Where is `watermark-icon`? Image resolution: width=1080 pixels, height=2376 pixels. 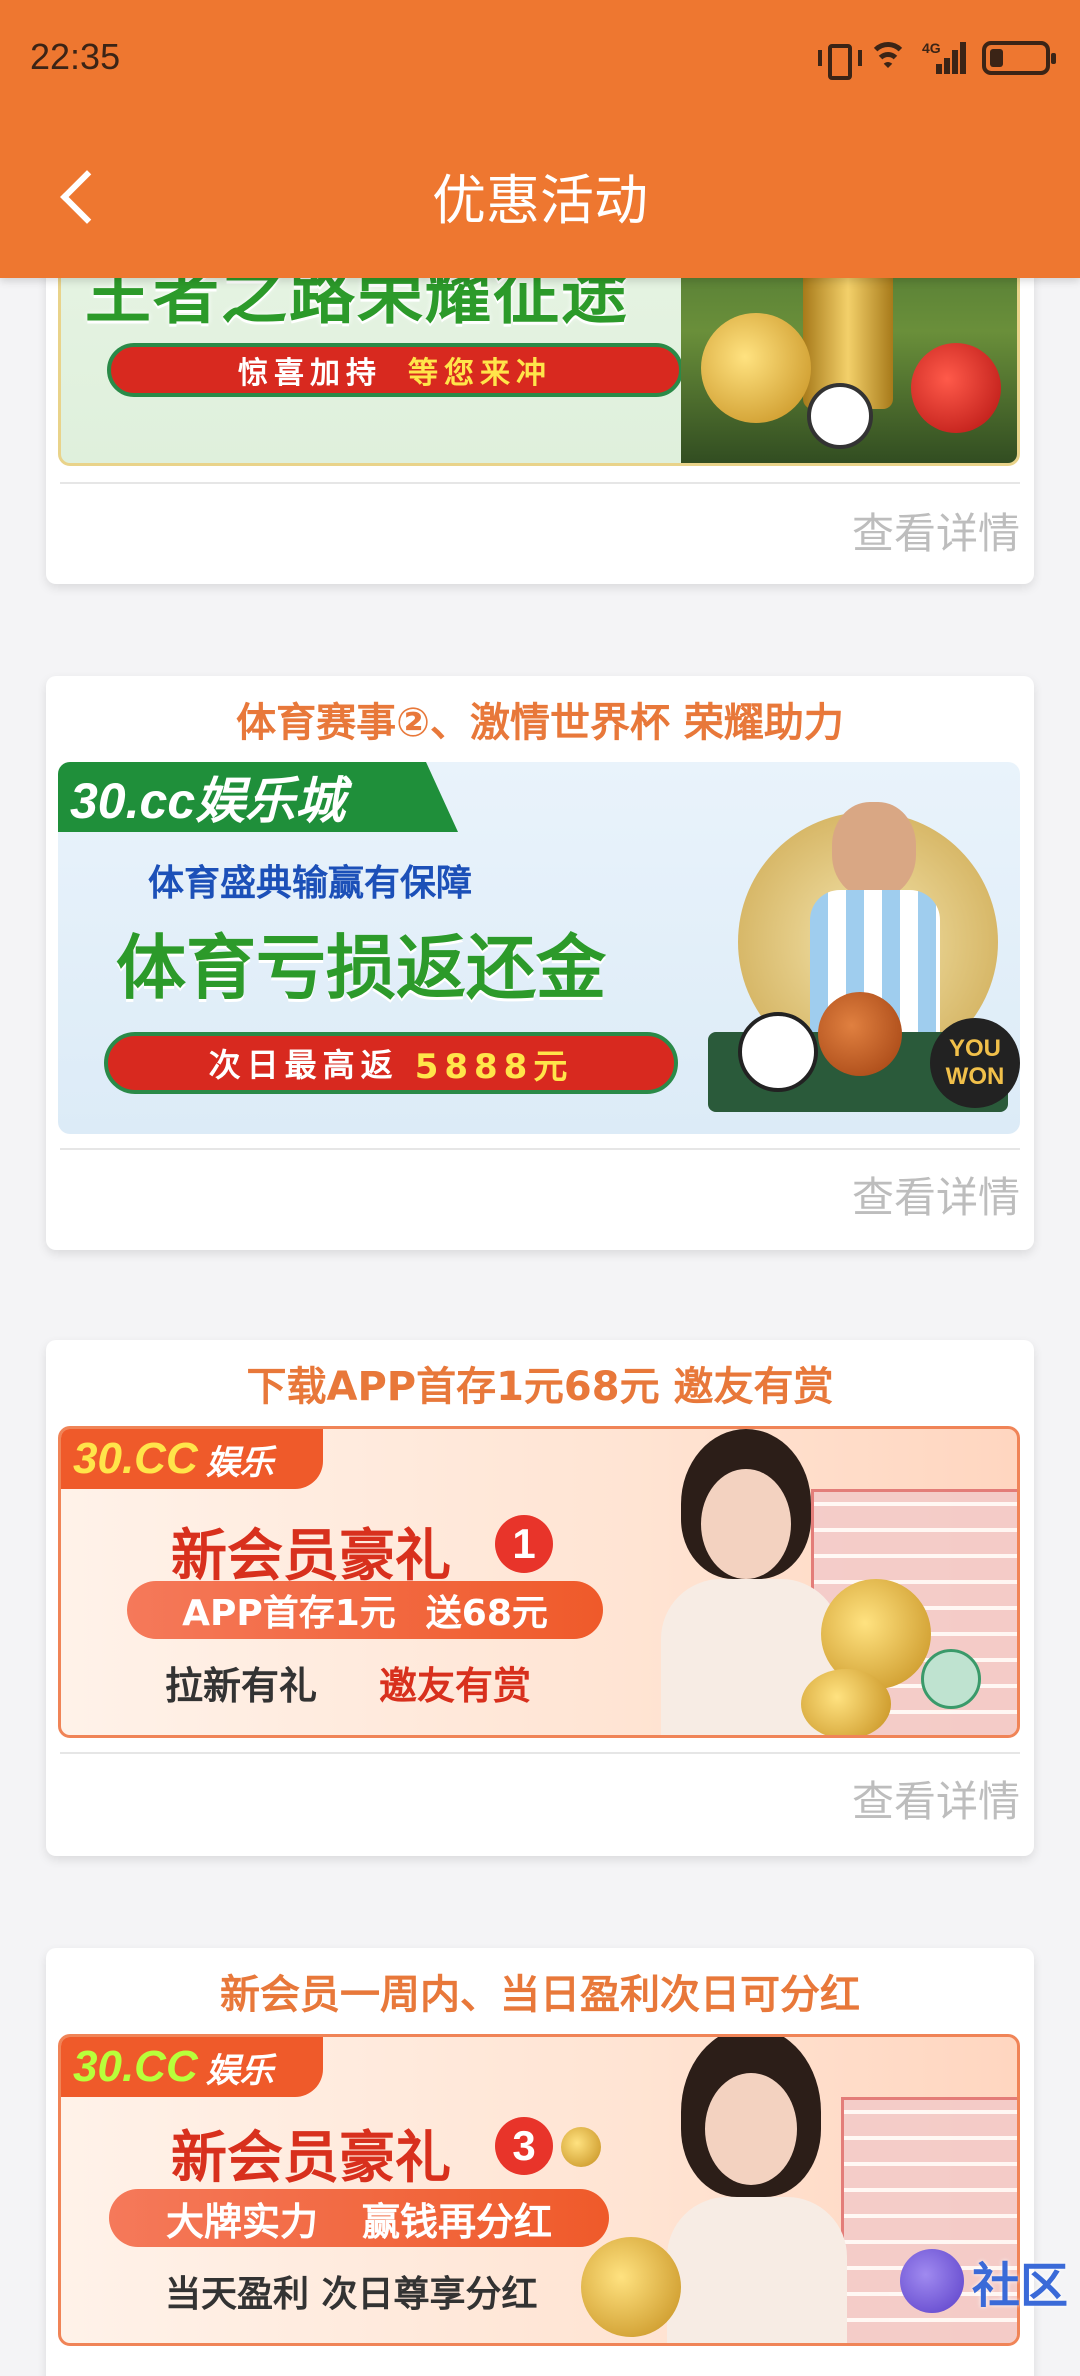
watermark-icon is located at coordinates (931, 2281).